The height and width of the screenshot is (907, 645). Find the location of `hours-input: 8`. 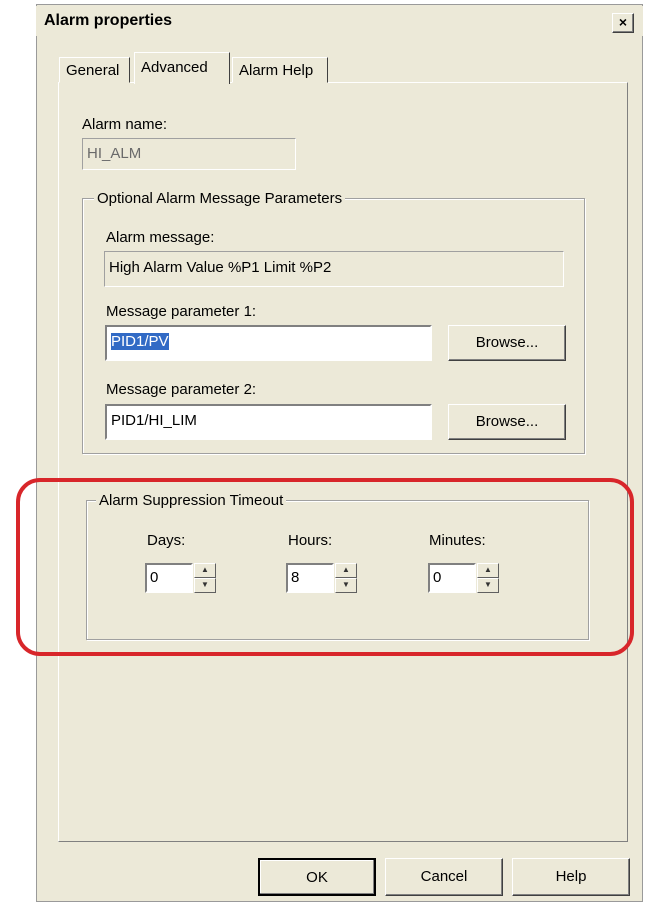

hours-input: 8 is located at coordinates (310, 578).